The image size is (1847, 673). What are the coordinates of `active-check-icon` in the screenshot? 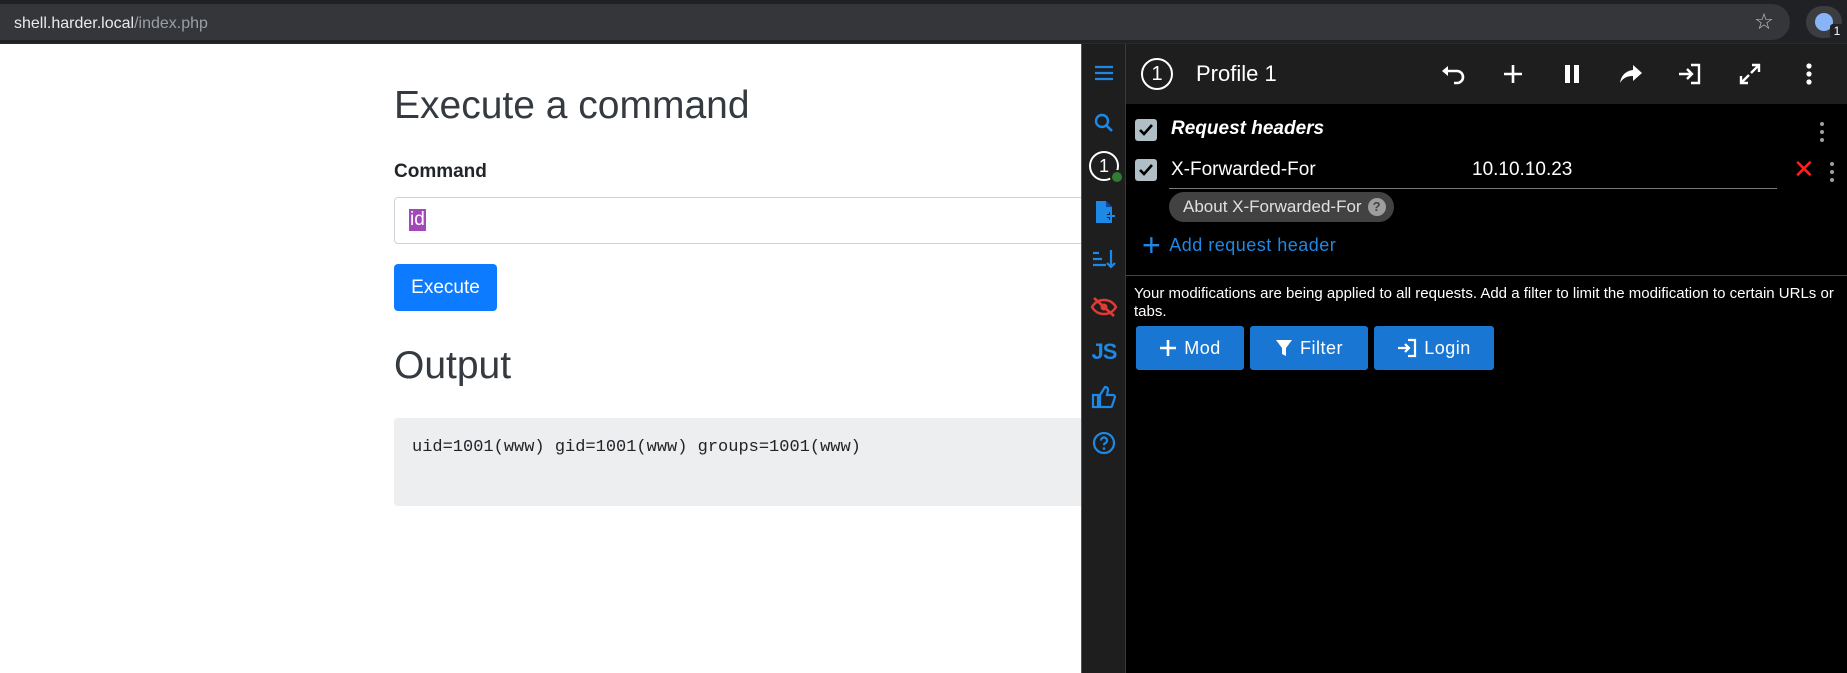 It's located at (1117, 177).